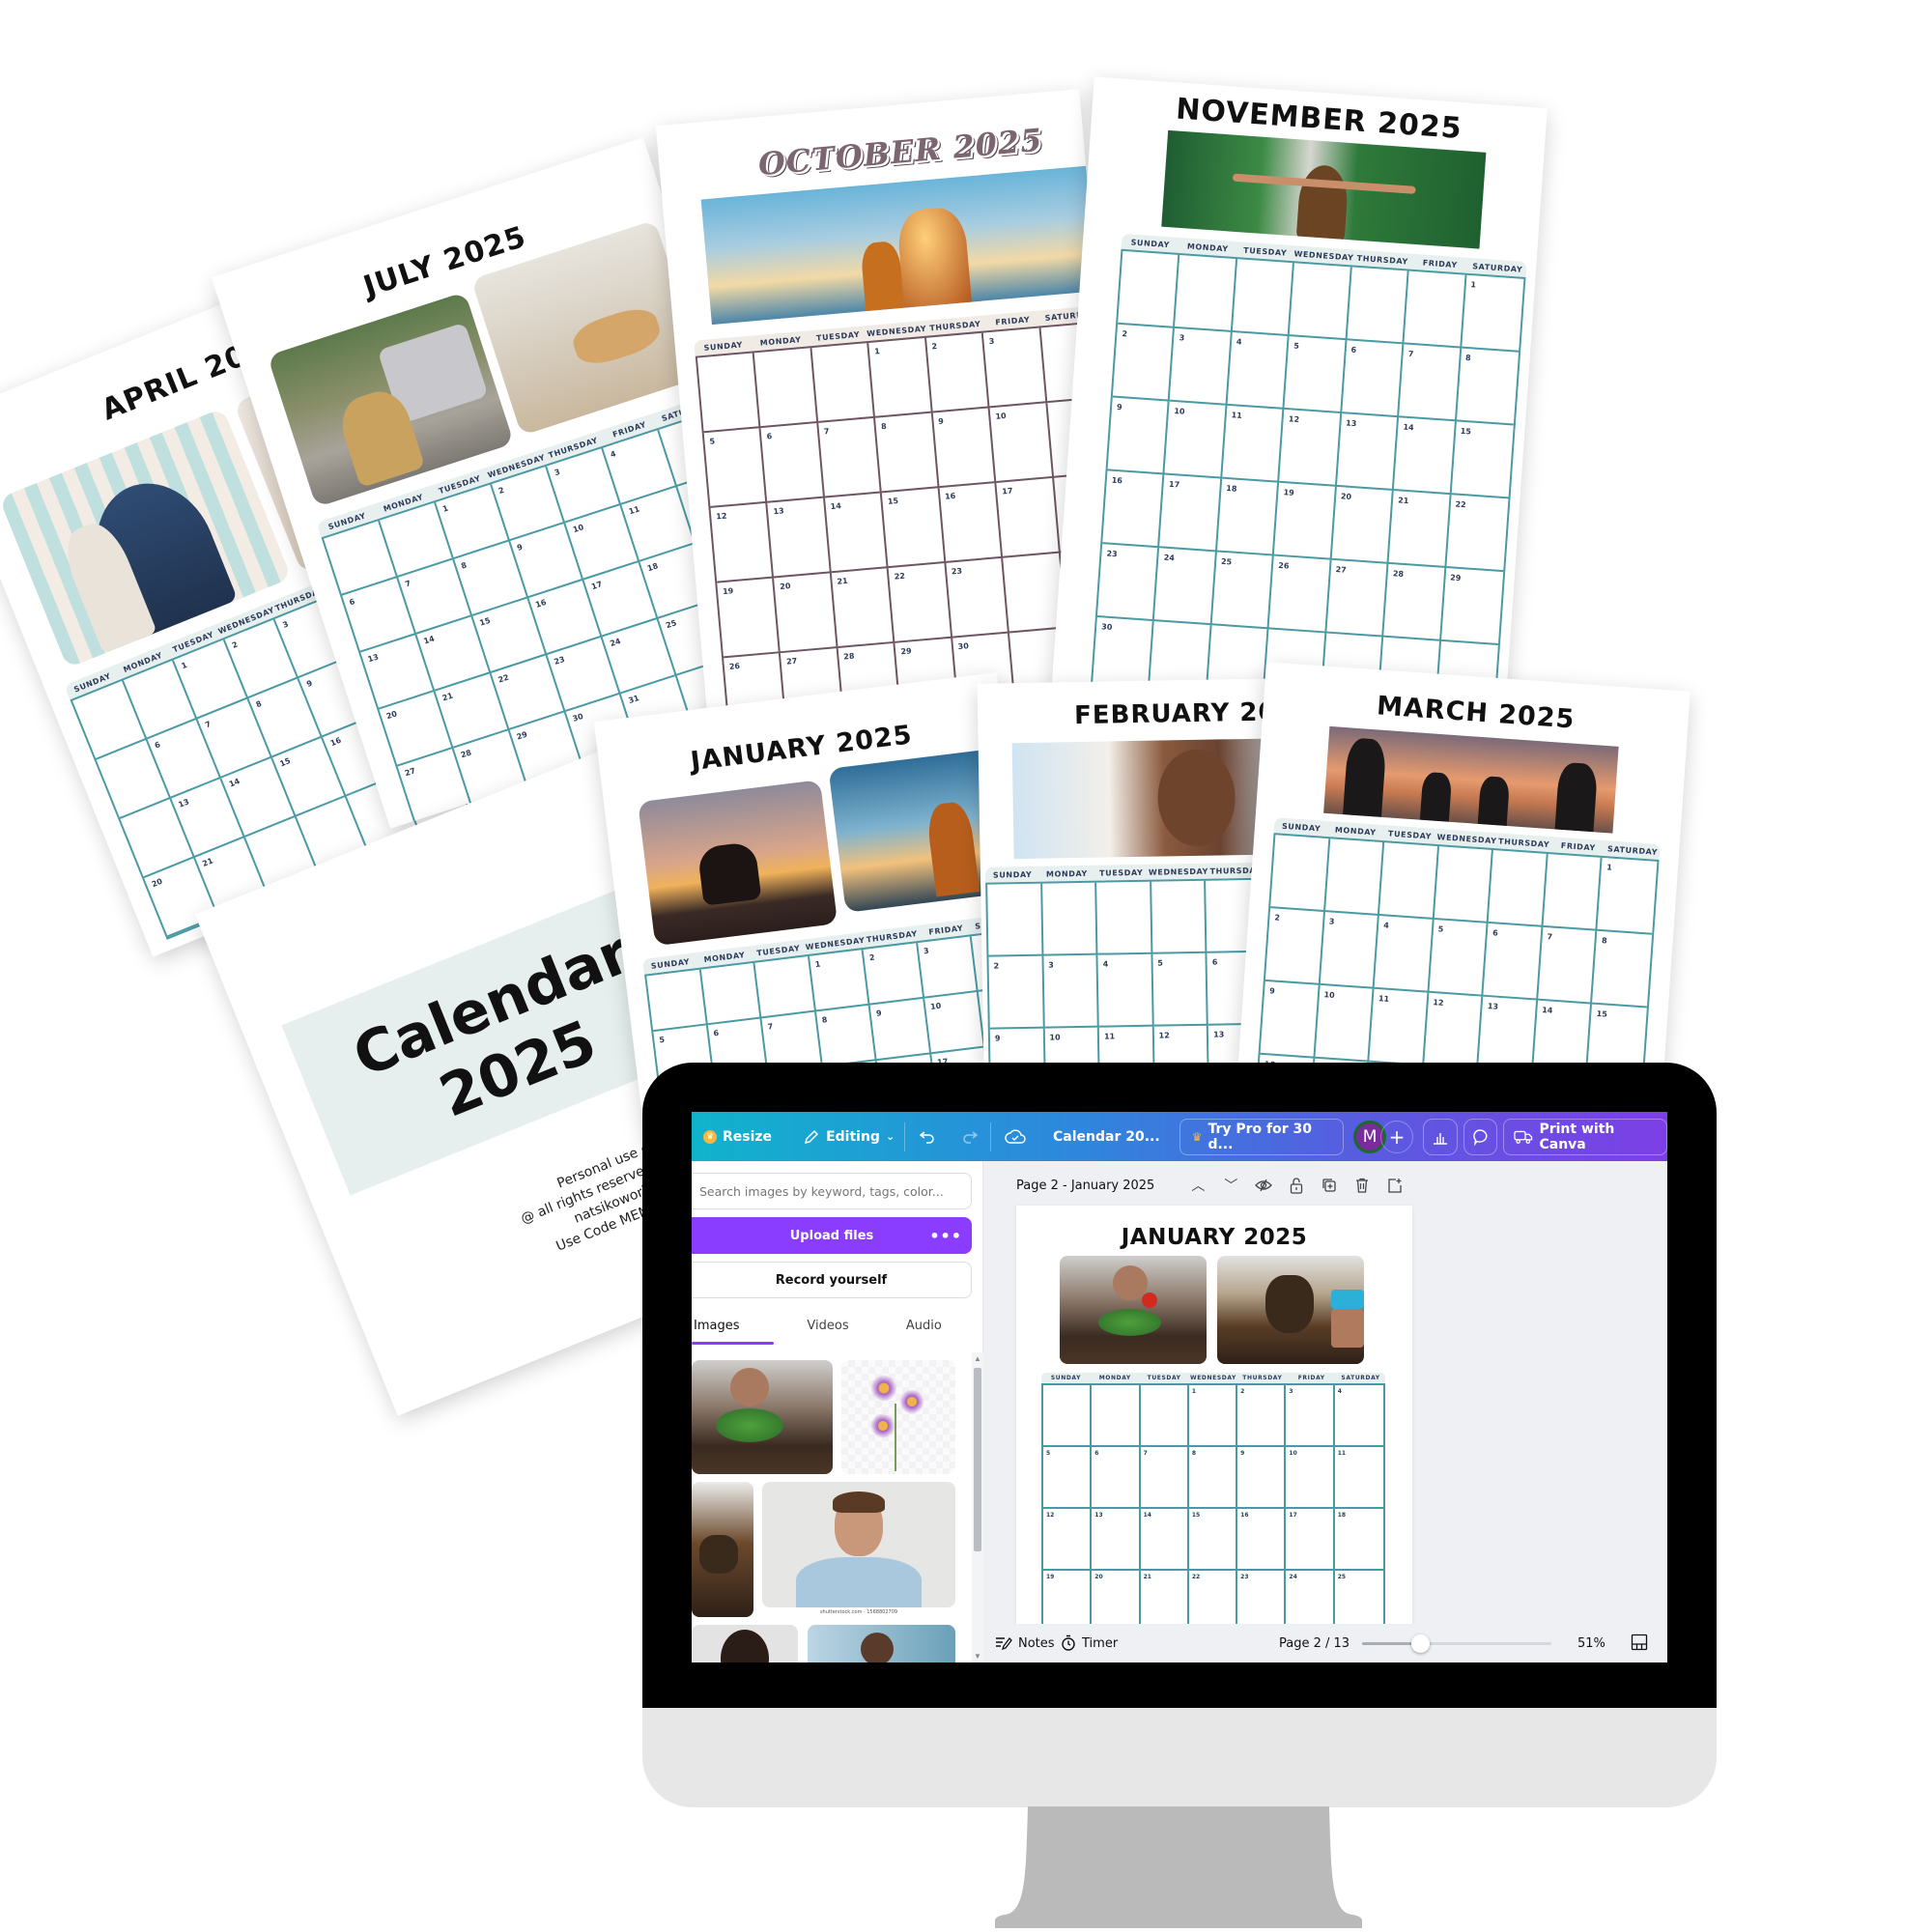 The width and height of the screenshot is (1932, 1932). I want to click on redo-icon, so click(971, 1137).